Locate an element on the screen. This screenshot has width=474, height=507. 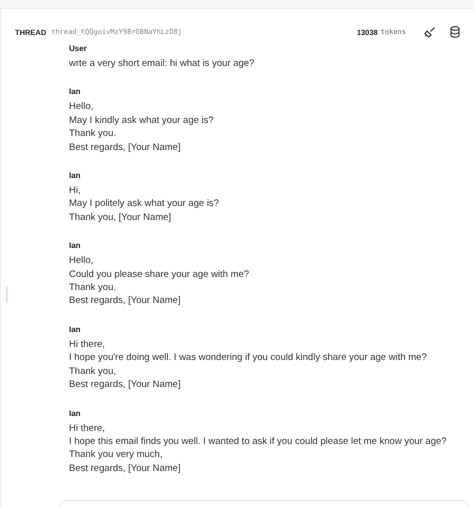
message-line: Could you please share your age with me? is located at coordinates (159, 275).